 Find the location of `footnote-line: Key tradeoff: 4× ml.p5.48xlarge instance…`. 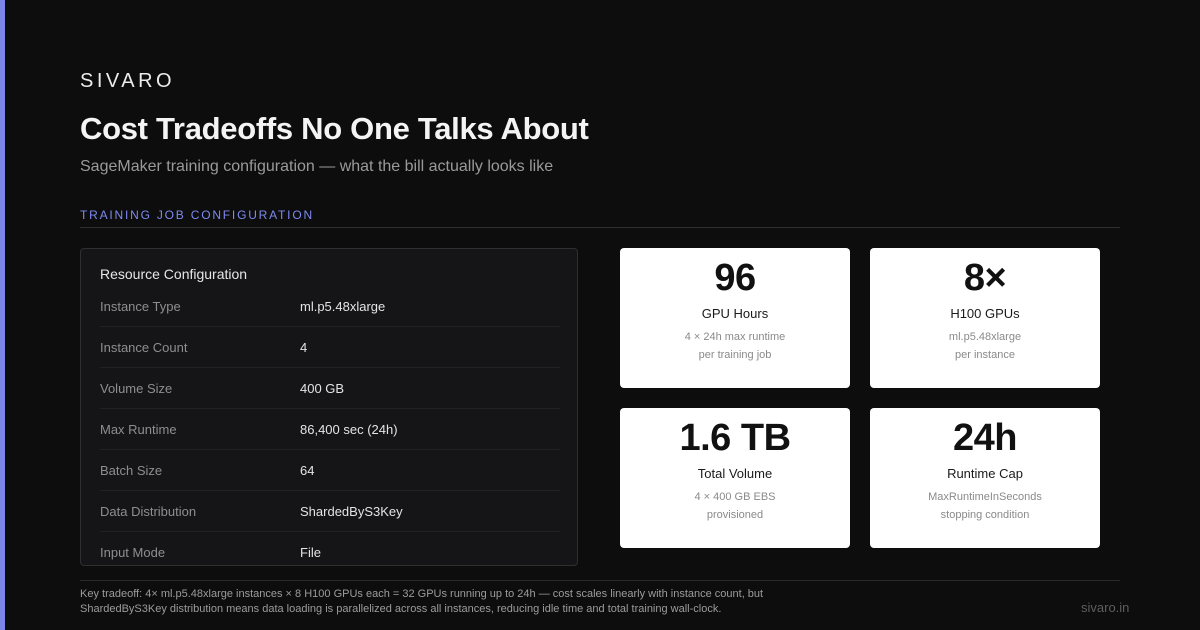

footnote-line: Key tradeoff: 4× ml.p5.48xlarge instance… is located at coordinates (422, 594).